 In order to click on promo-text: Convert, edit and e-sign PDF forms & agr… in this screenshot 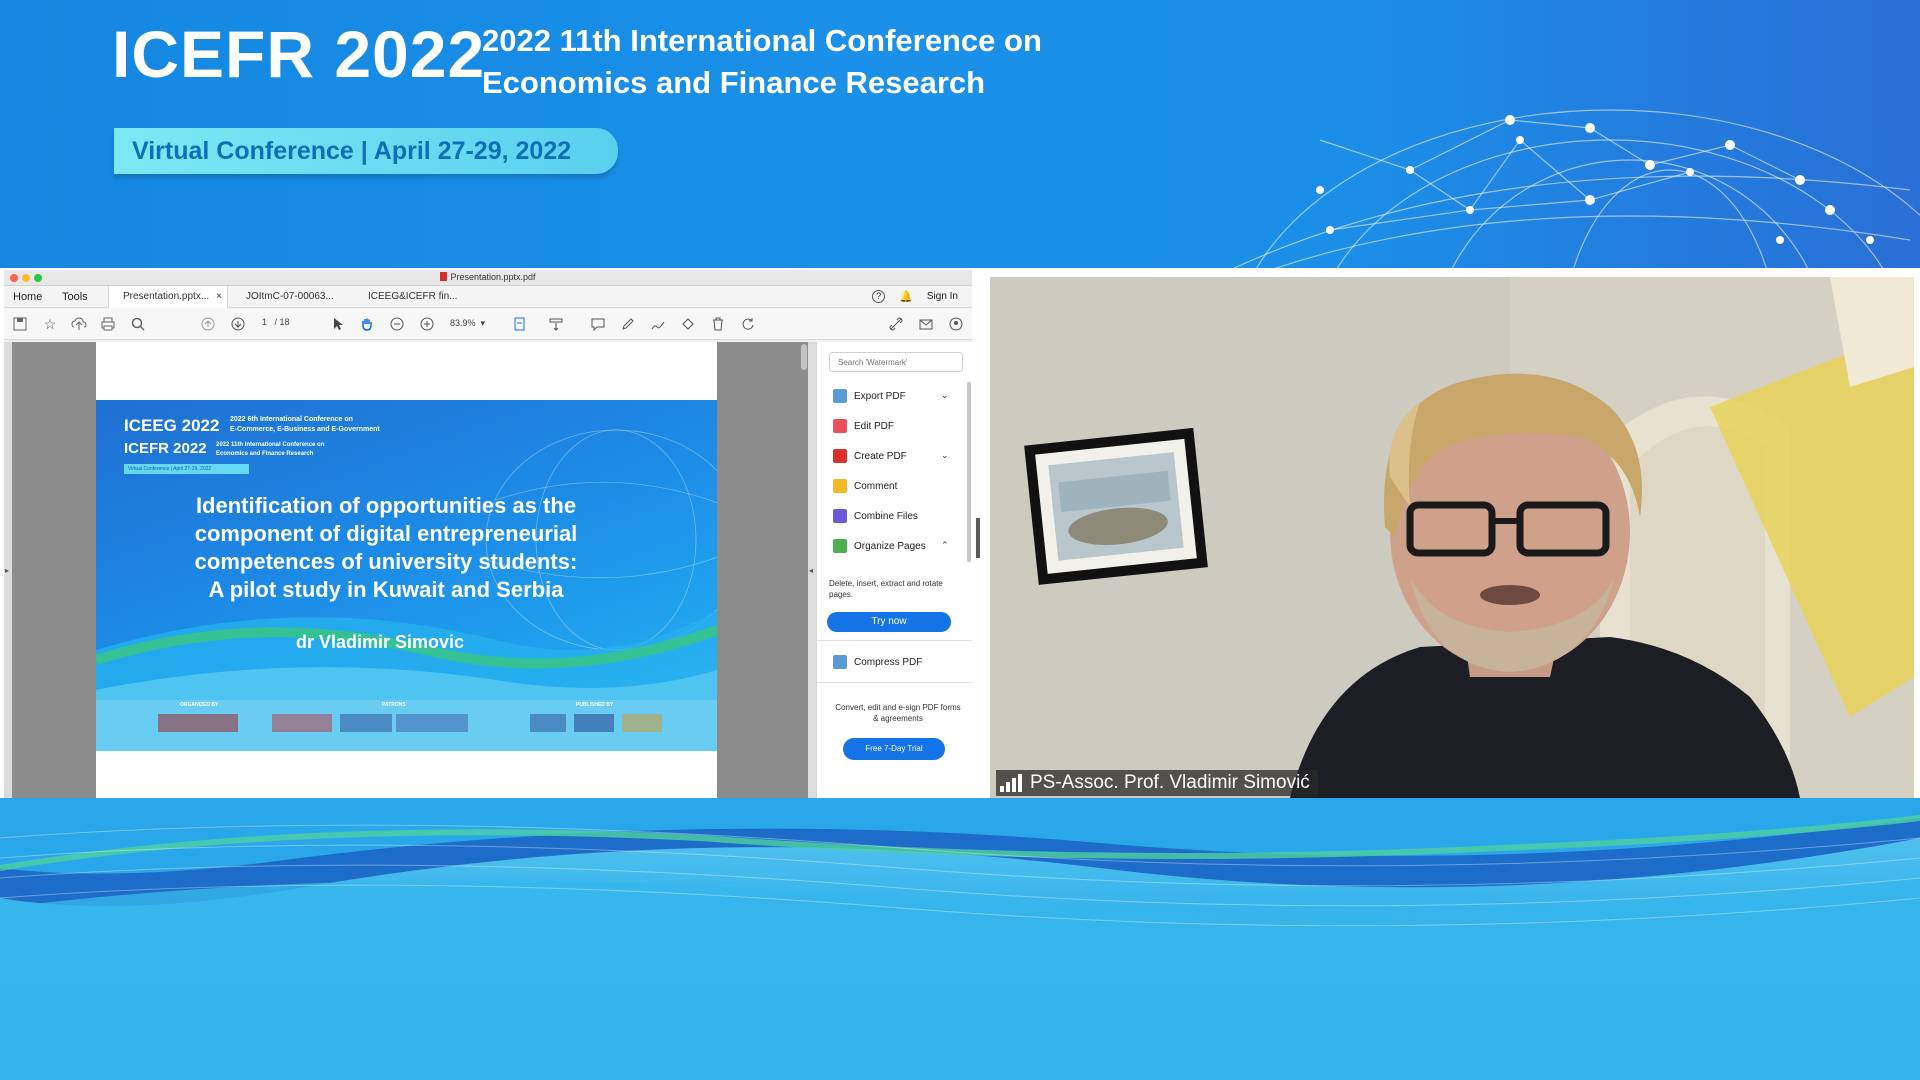, I will do `click(898, 713)`.